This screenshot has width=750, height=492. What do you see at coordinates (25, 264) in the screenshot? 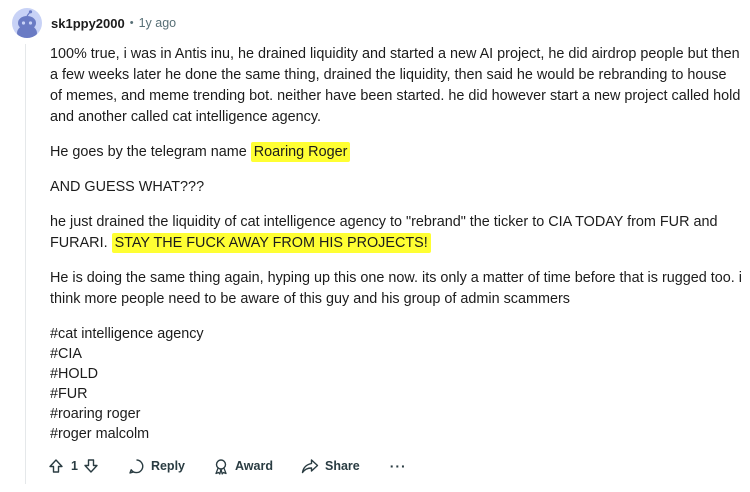
I see `thread-line` at bounding box center [25, 264].